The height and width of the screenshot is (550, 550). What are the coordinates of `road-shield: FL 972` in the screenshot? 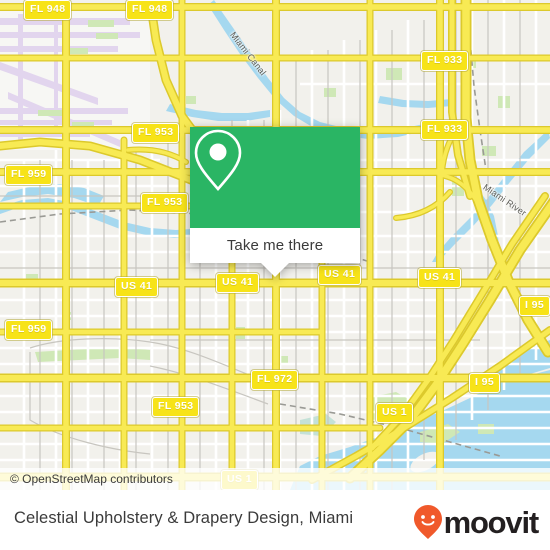 It's located at (275, 380).